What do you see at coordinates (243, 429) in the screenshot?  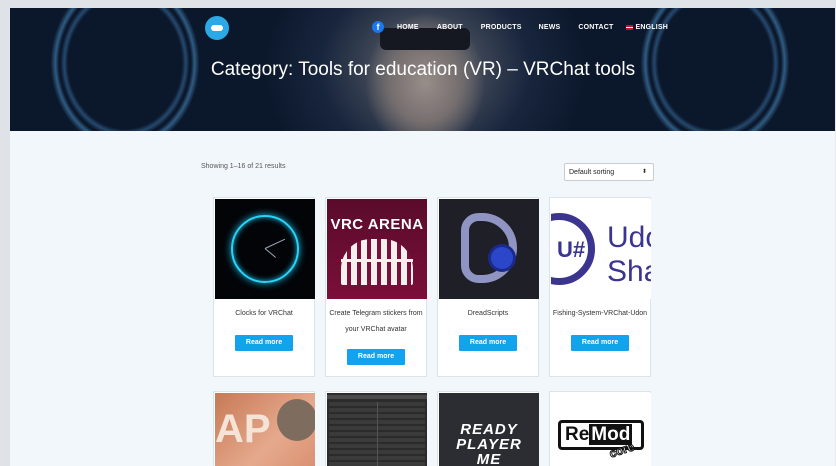 I see `thumb-label: AP` at bounding box center [243, 429].